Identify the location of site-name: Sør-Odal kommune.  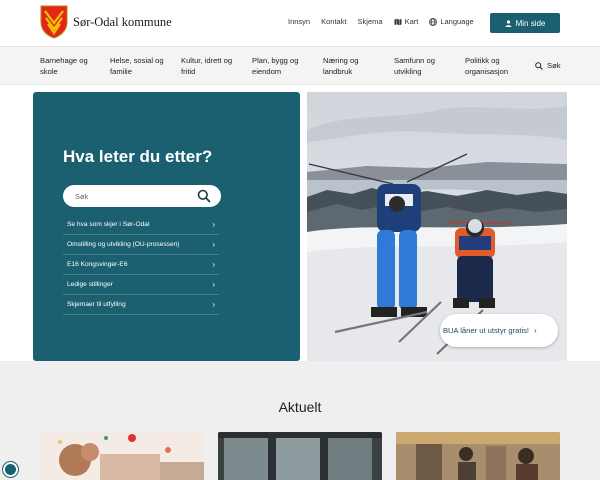
(122, 22).